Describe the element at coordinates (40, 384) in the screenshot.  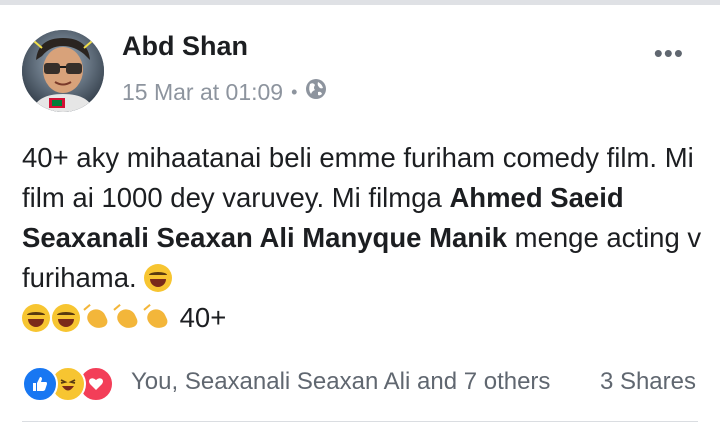
I see `like-icon` at that location.